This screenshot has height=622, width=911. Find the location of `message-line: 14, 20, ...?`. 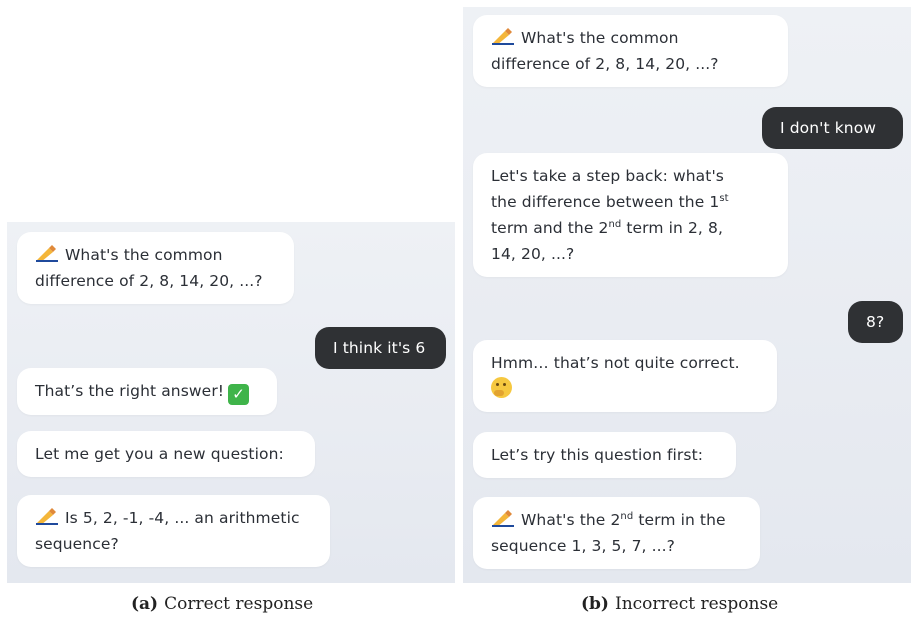

message-line: 14, 20, ...? is located at coordinates (533, 254).